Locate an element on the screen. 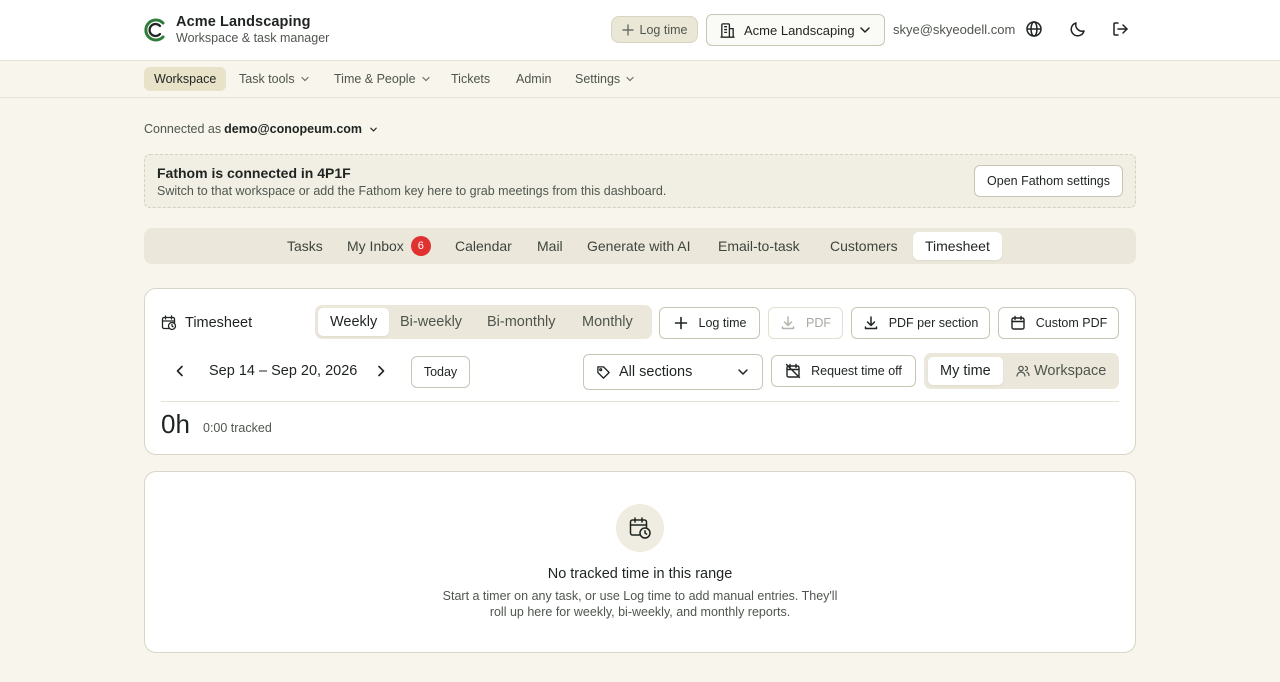 The image size is (1280, 682). chevron-right-icon is located at coordinates (381, 371).